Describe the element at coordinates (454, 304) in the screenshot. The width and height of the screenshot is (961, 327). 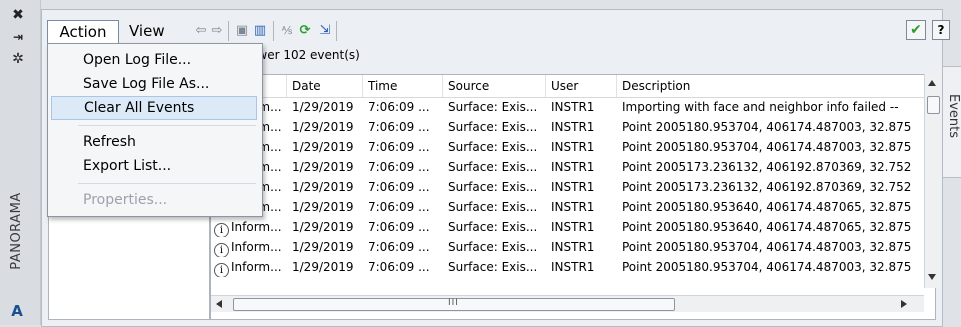
I see `horizontal-scroll-thumb: III` at that location.